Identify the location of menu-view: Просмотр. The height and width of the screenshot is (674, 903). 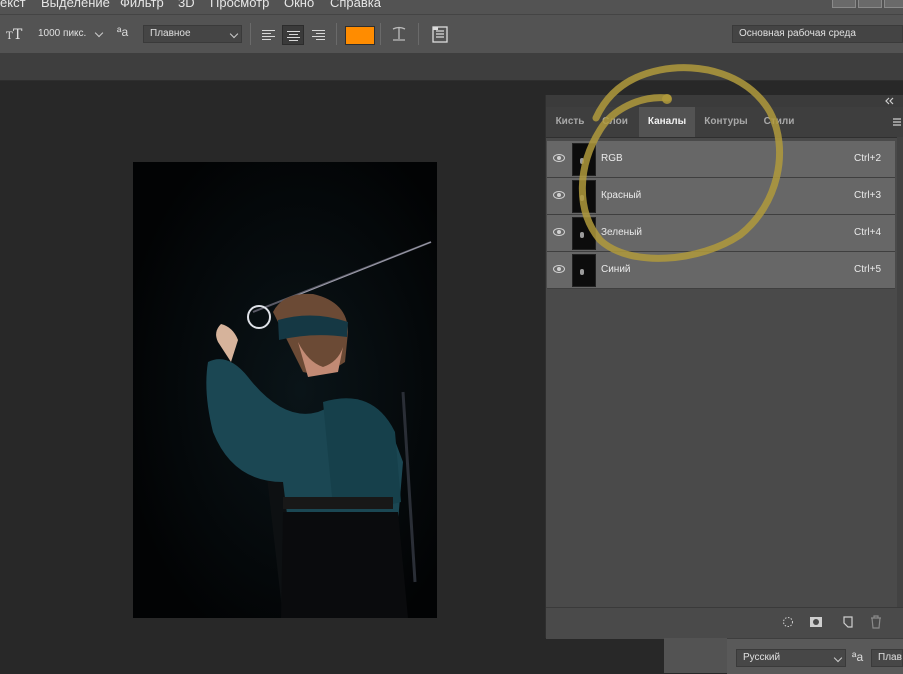
(239, 5).